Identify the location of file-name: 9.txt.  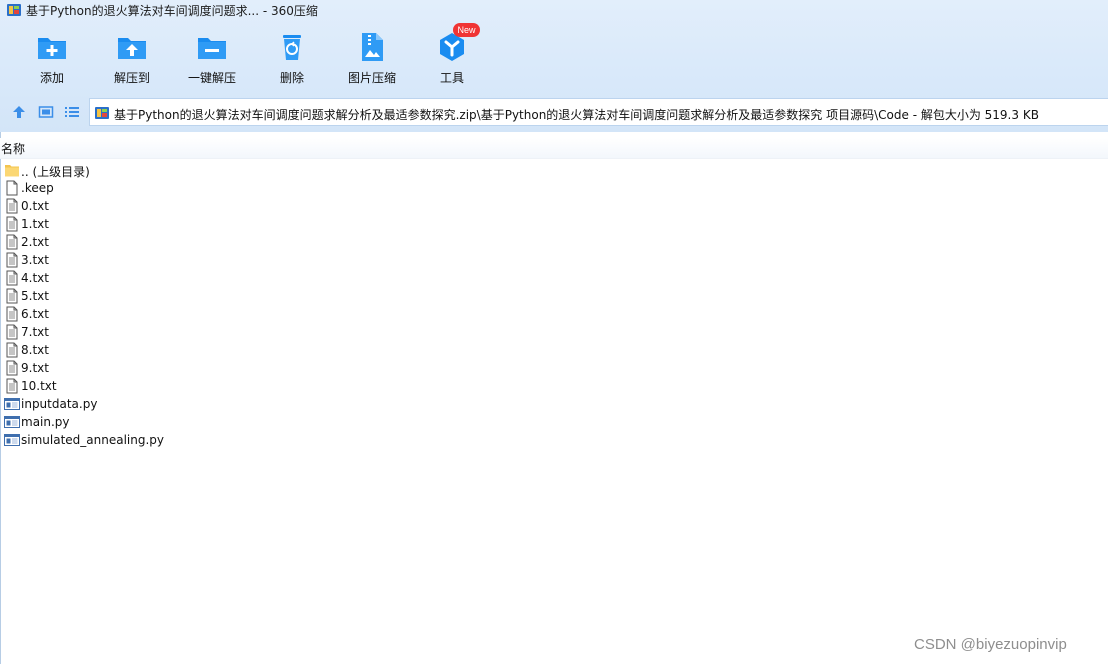
(35, 368).